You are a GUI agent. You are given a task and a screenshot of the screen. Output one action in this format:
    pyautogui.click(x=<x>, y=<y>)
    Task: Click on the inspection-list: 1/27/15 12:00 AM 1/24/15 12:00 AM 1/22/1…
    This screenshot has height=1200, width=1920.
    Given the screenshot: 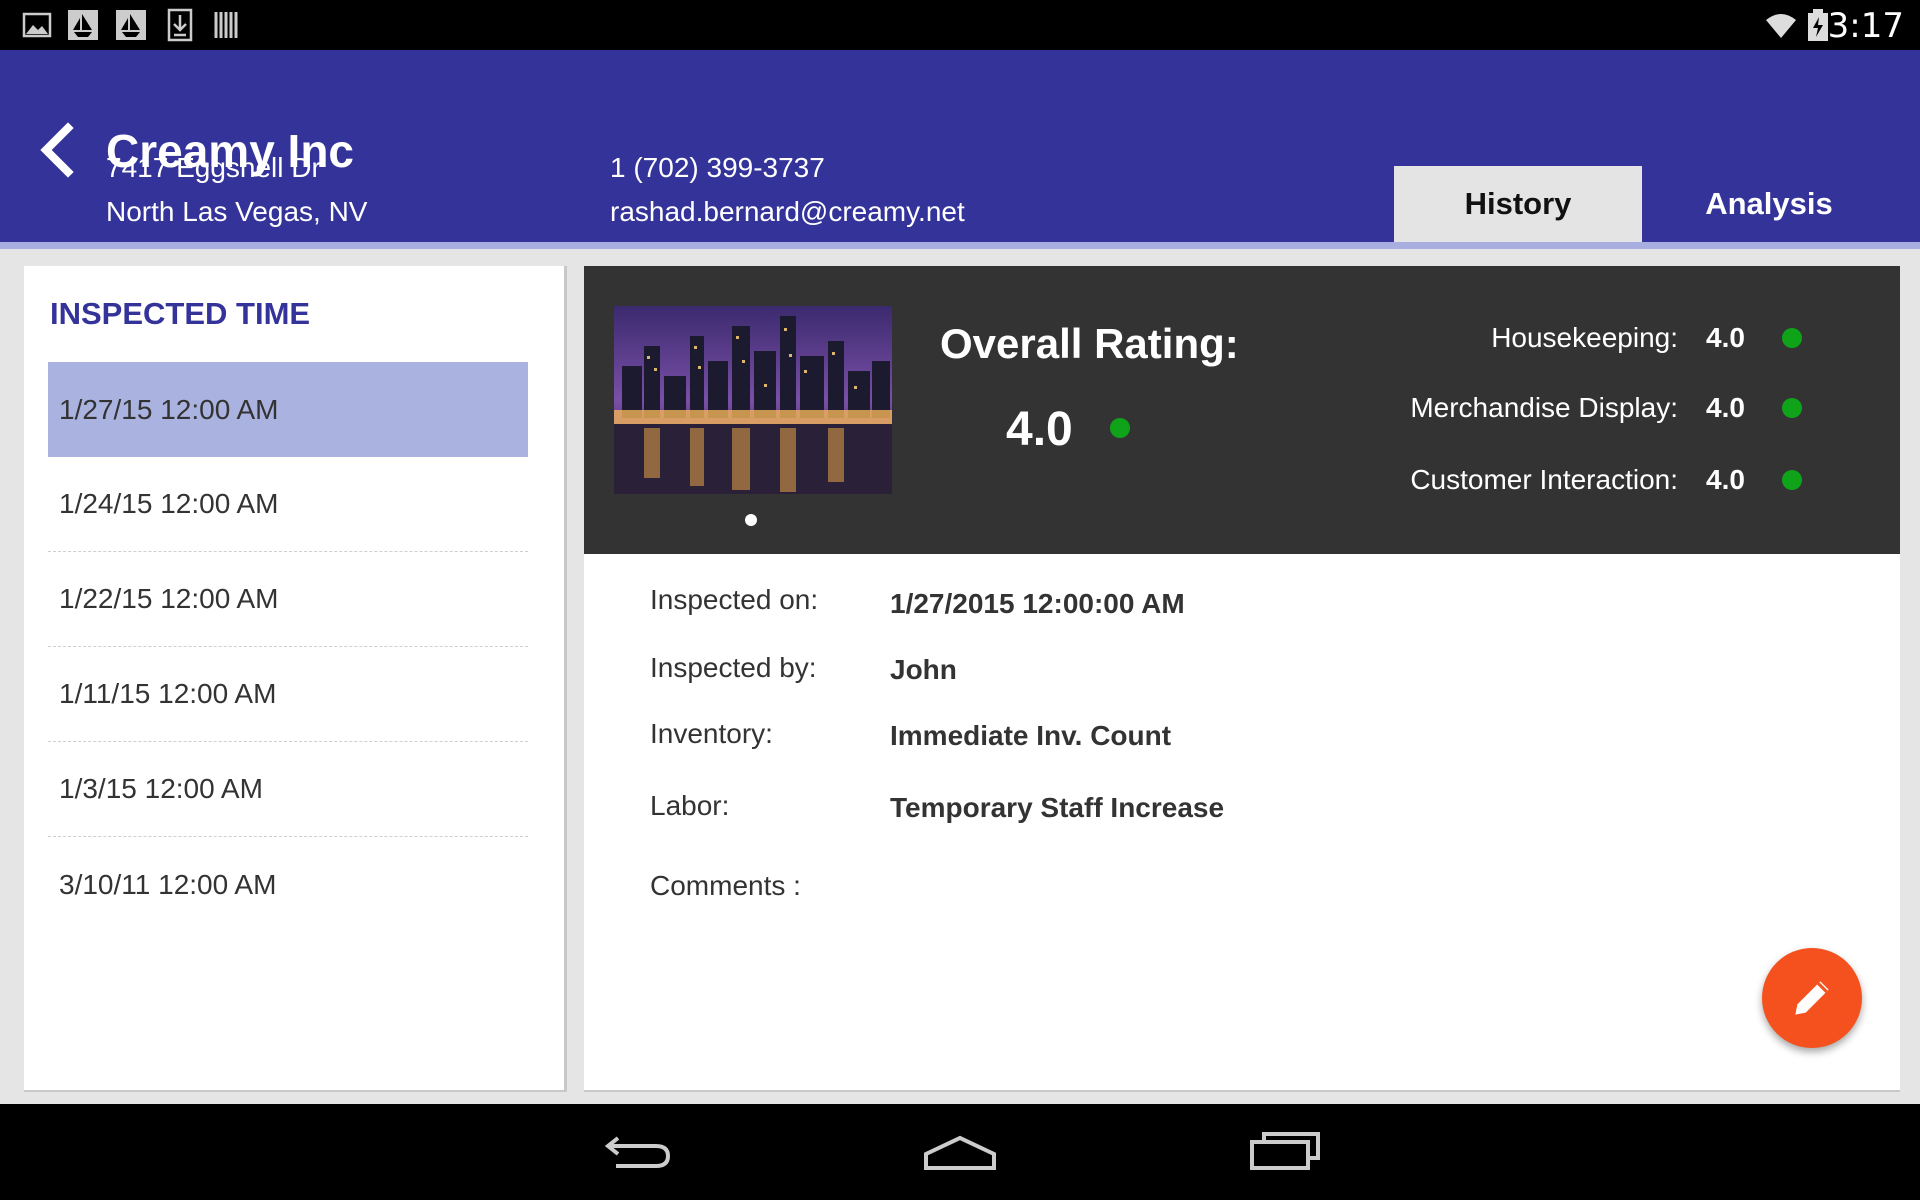 What is the action you would take?
    pyautogui.click(x=288, y=647)
    